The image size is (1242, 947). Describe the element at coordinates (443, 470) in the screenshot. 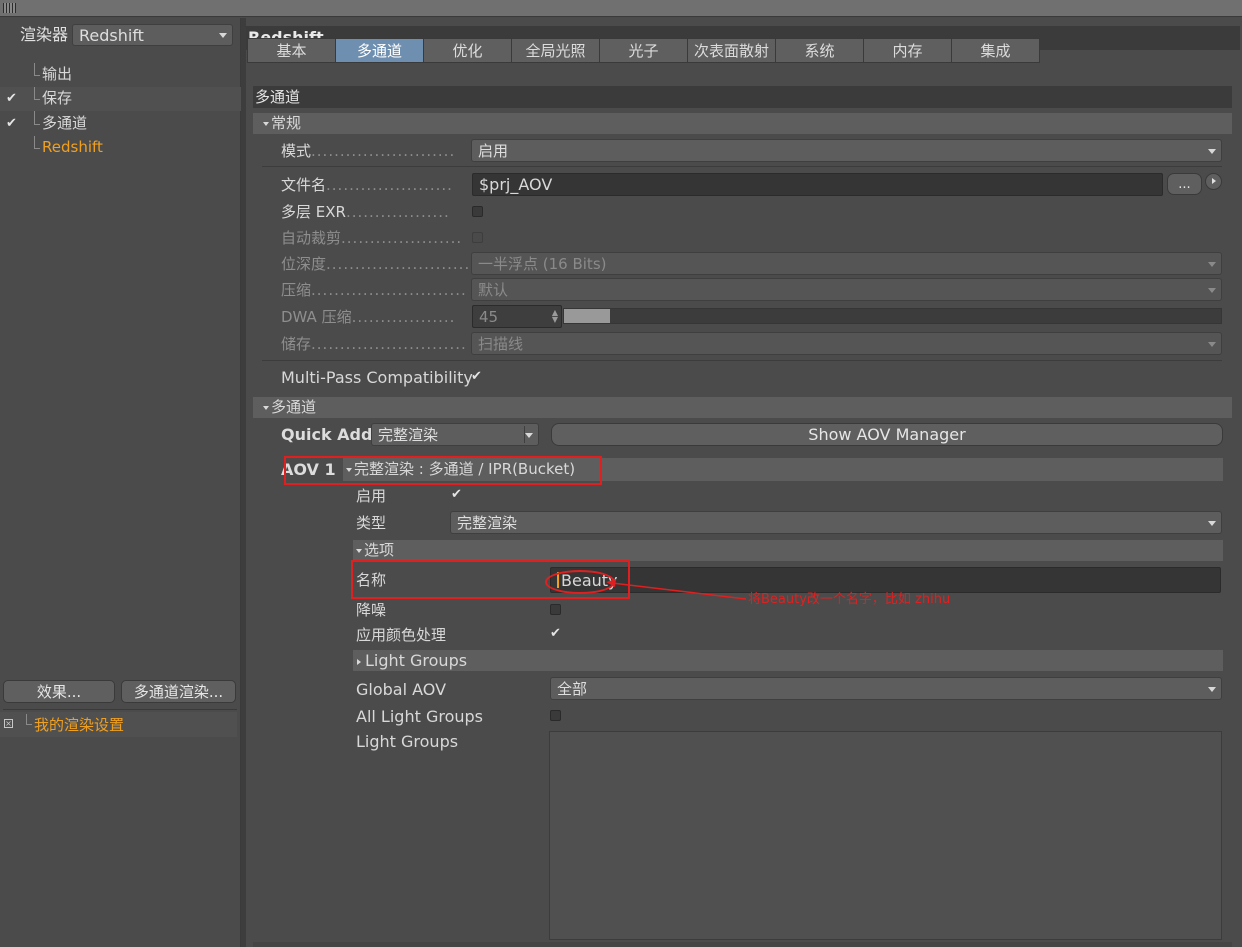

I see `annotation-highlight-box` at that location.